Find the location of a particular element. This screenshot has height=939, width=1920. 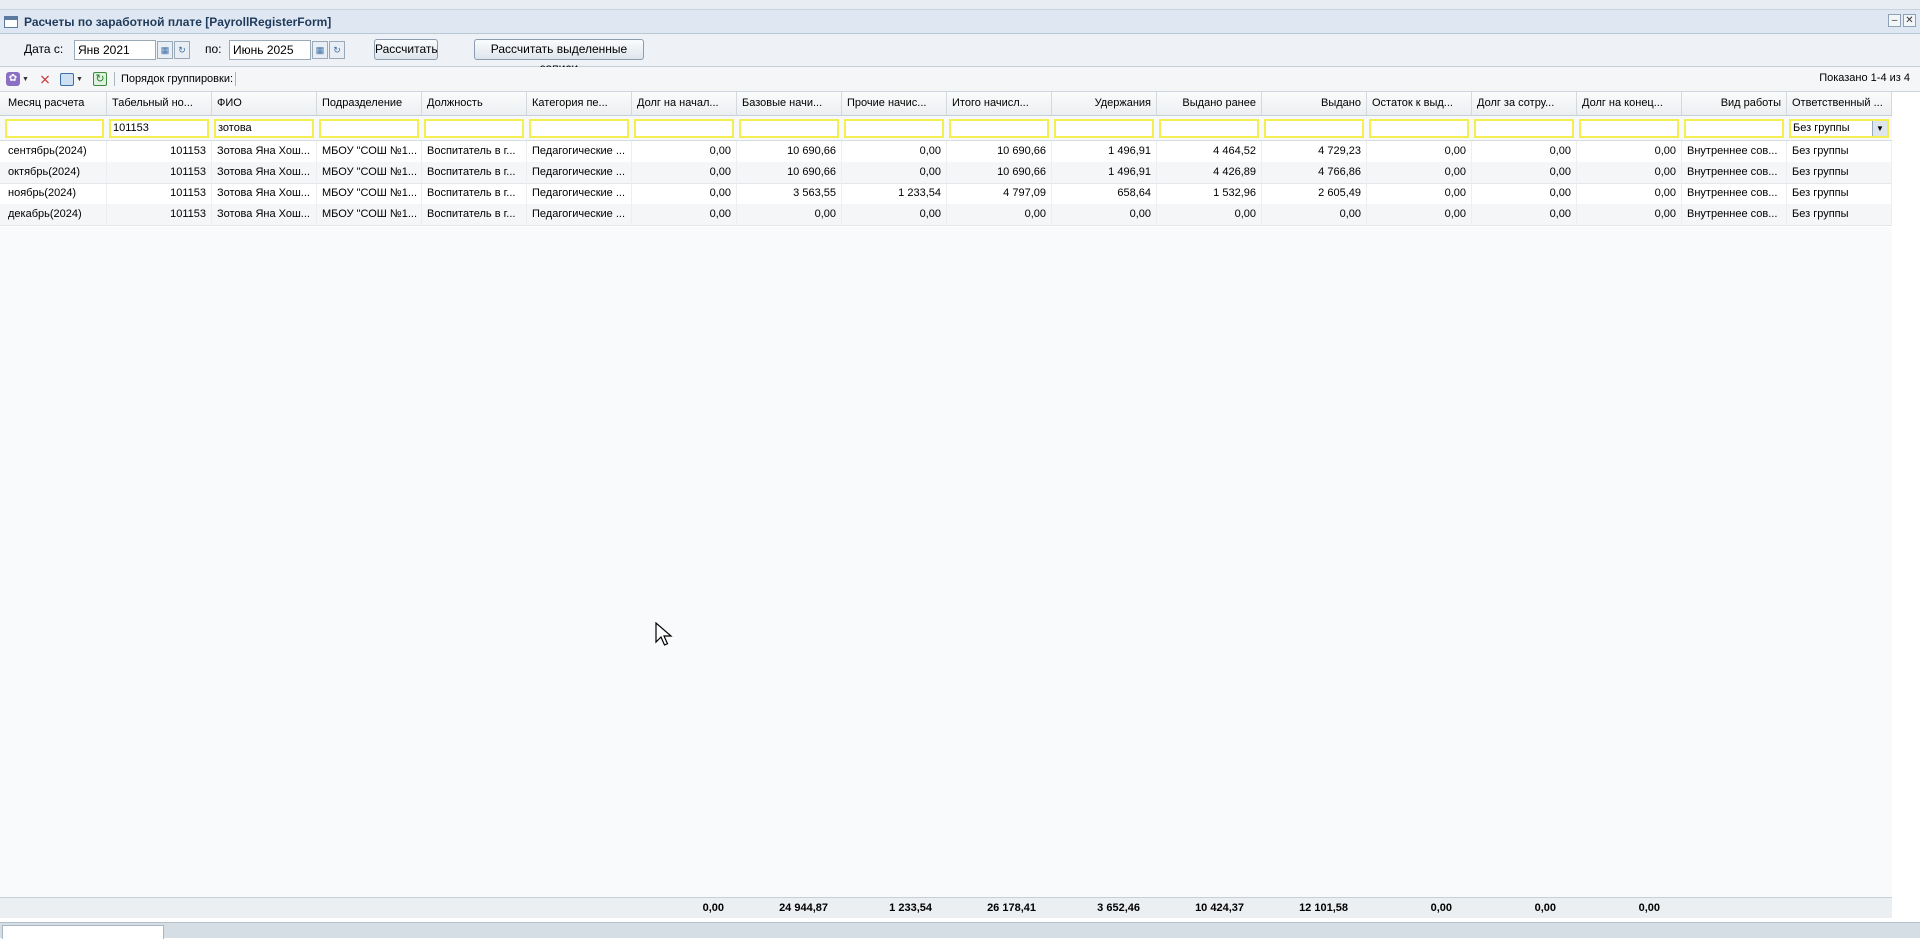

columns-menu-button: ▼ is located at coordinates (71, 79).